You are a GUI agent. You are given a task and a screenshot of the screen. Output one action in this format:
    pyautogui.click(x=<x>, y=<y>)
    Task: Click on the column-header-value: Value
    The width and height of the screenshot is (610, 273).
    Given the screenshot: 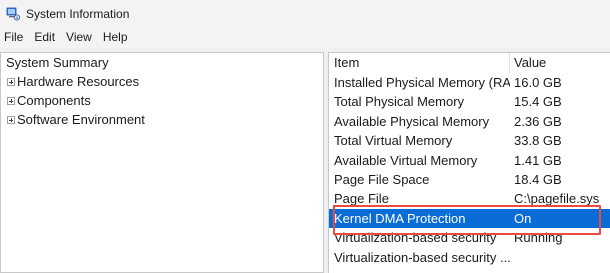 What is the action you would take?
    pyautogui.click(x=559, y=63)
    